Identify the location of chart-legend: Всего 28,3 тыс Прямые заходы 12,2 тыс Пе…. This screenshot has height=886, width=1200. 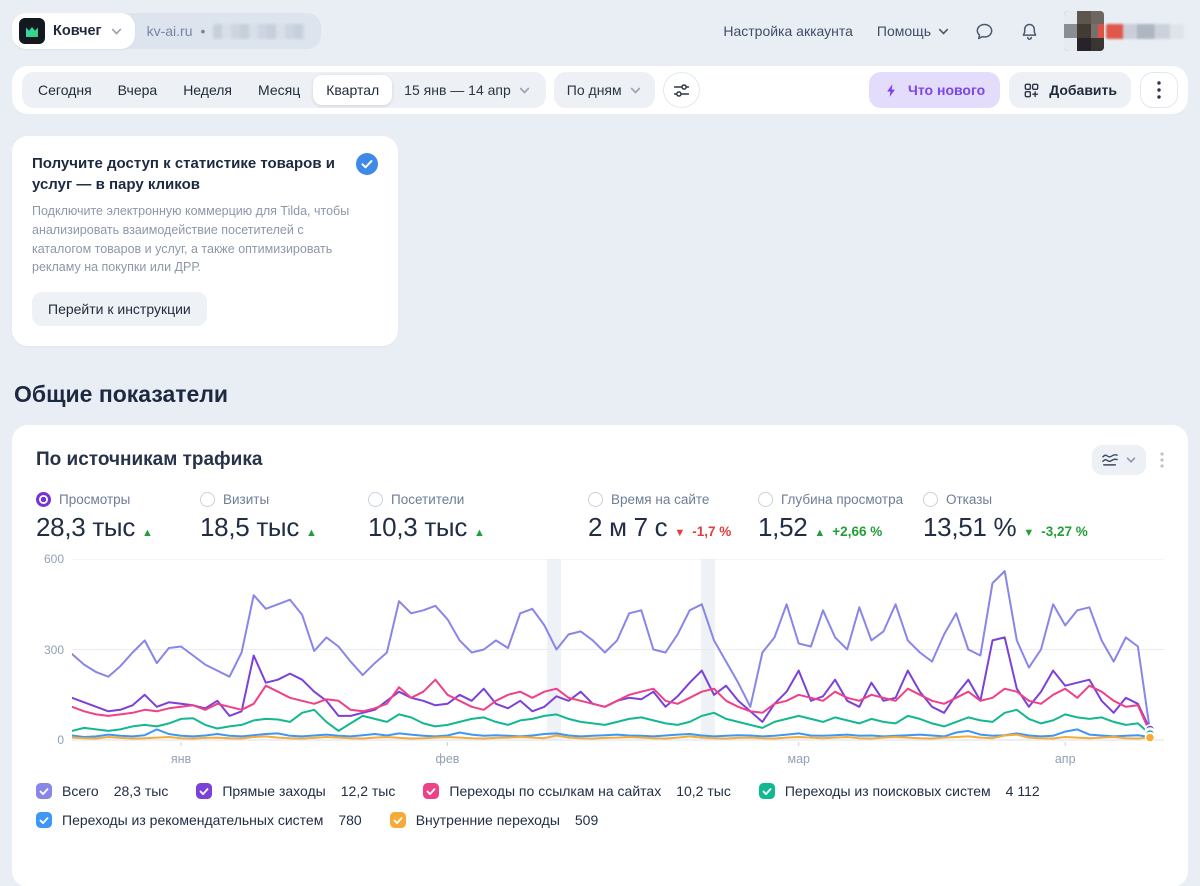
(600, 805).